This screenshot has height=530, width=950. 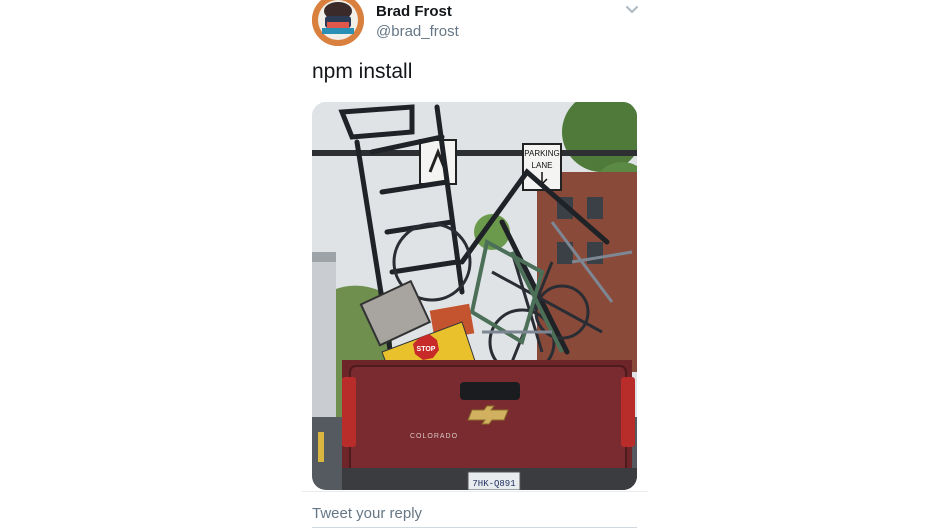 I want to click on avatar, so click(x=338, y=23).